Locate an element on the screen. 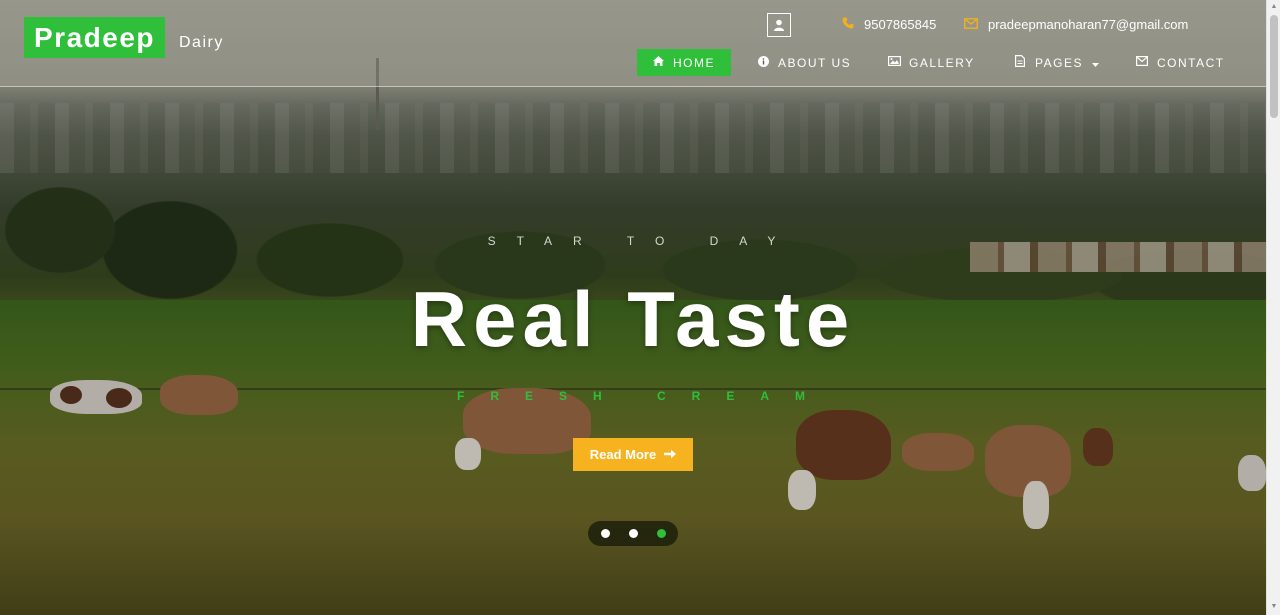 This screenshot has width=1280, height=615. nav-contact: CONTACT is located at coordinates (1180, 62).